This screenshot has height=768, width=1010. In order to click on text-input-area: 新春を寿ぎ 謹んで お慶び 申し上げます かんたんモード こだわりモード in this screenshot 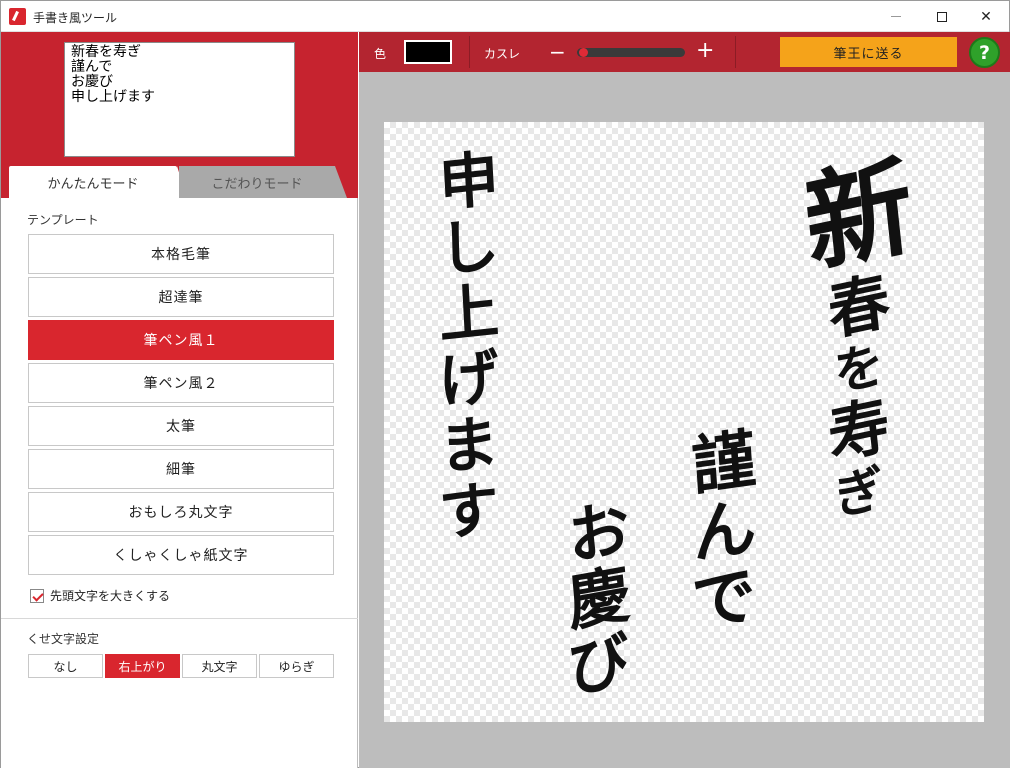, I will do `click(179, 115)`.